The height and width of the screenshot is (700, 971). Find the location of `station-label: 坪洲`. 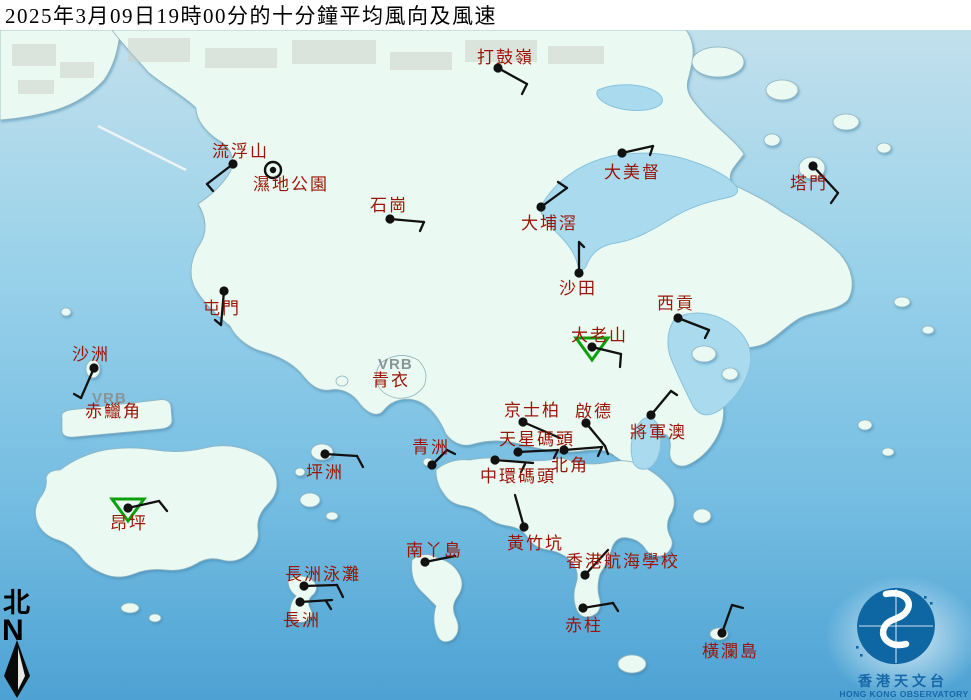

station-label: 坪洲 is located at coordinates (325, 472).